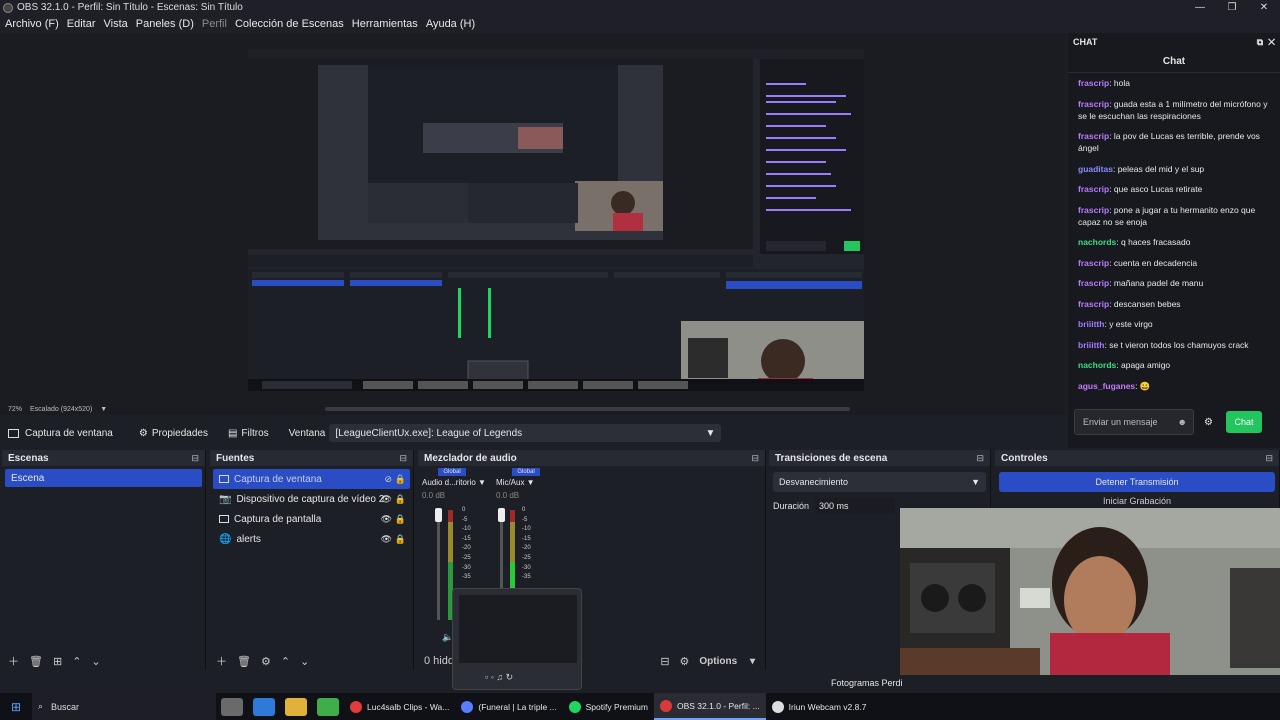 Image resolution: width=1280 pixels, height=720 pixels. Describe the element at coordinates (827, 706) in the screenshot. I see `task-label: Iriun Webcam v2.8.7` at that location.